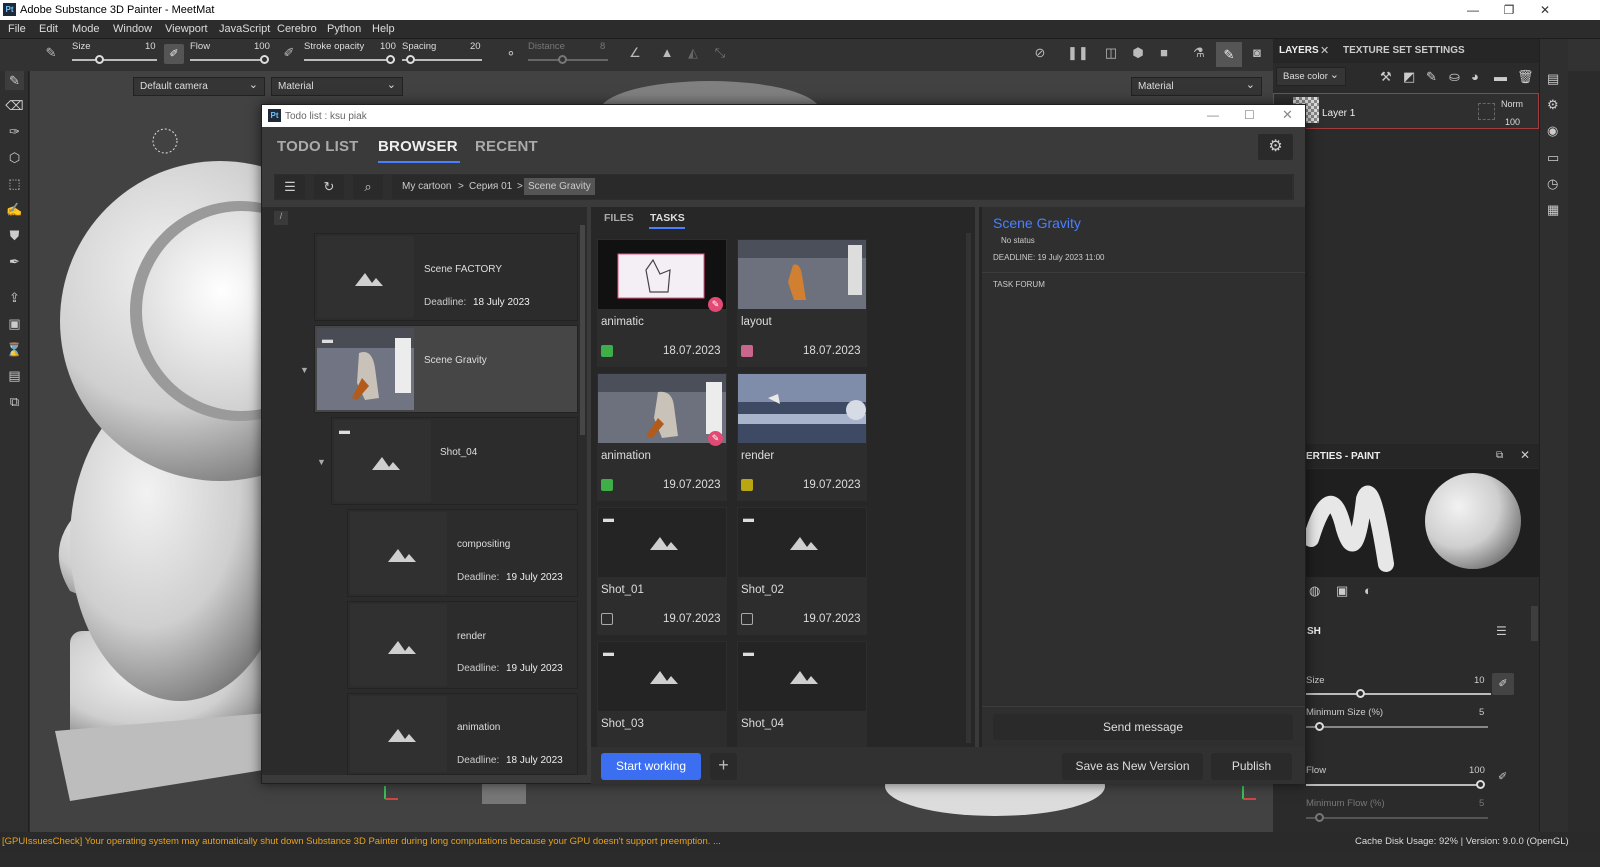 The image size is (1600, 867). I want to click on minimize-button: —, so click(1473, 10).